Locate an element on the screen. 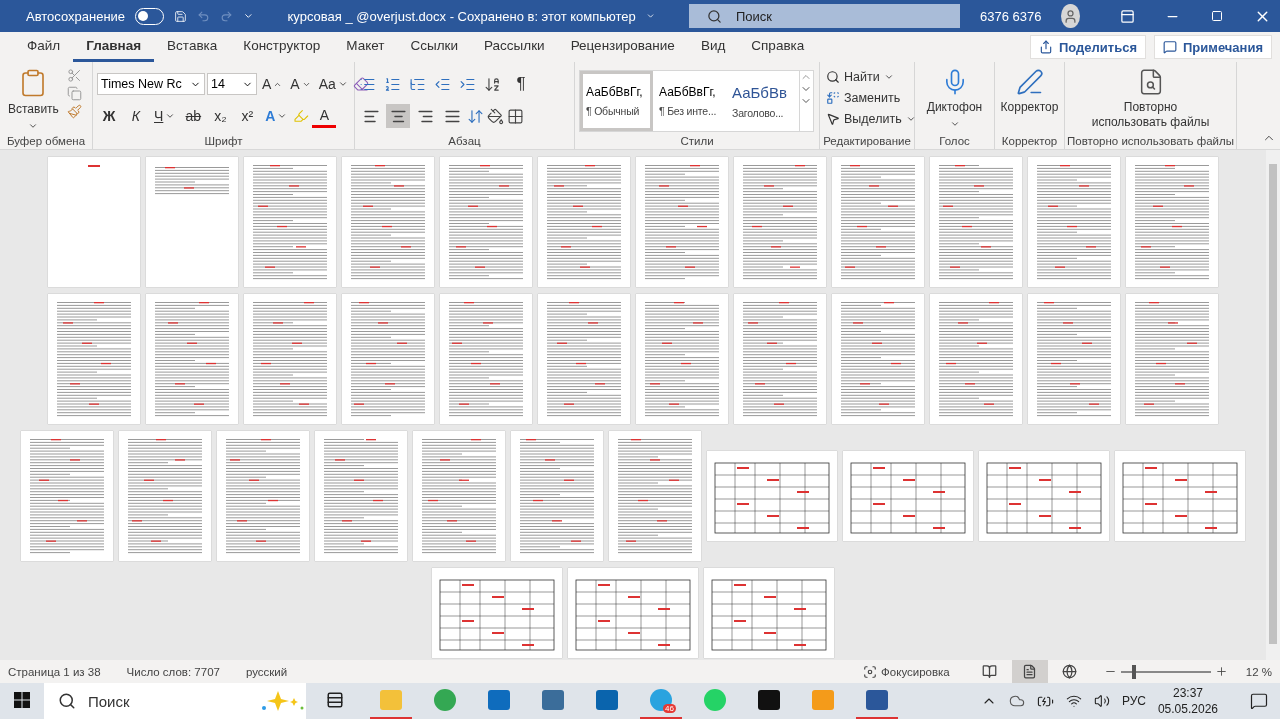 The width and height of the screenshot is (1280, 719). highlighter-icon is located at coordinates (301, 116).